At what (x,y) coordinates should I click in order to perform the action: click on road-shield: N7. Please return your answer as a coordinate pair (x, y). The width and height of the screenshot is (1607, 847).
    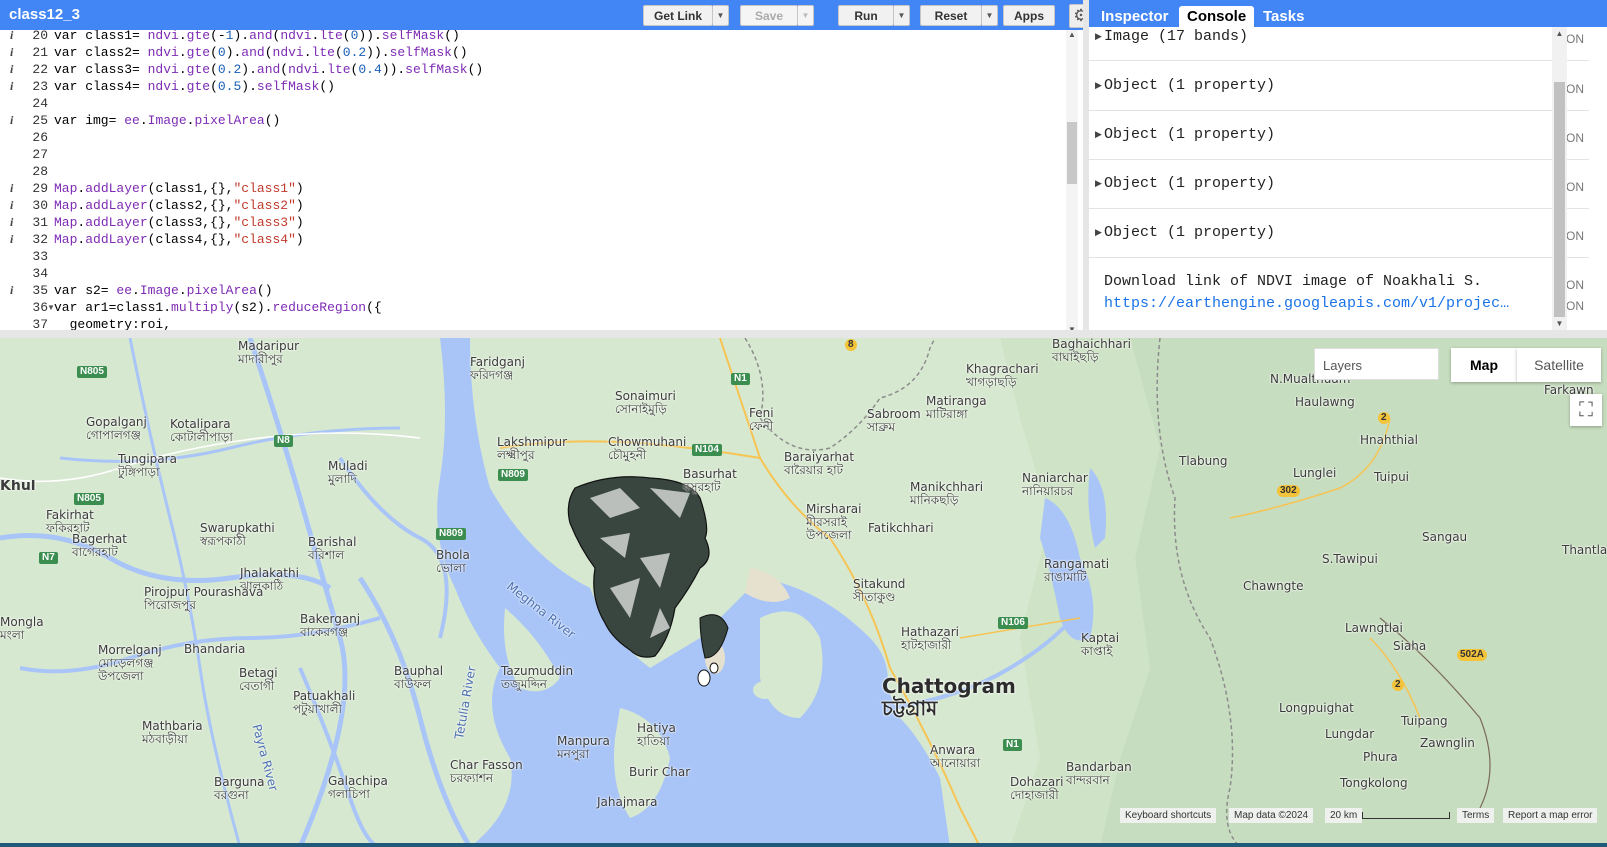
    Looking at the image, I should click on (48, 558).